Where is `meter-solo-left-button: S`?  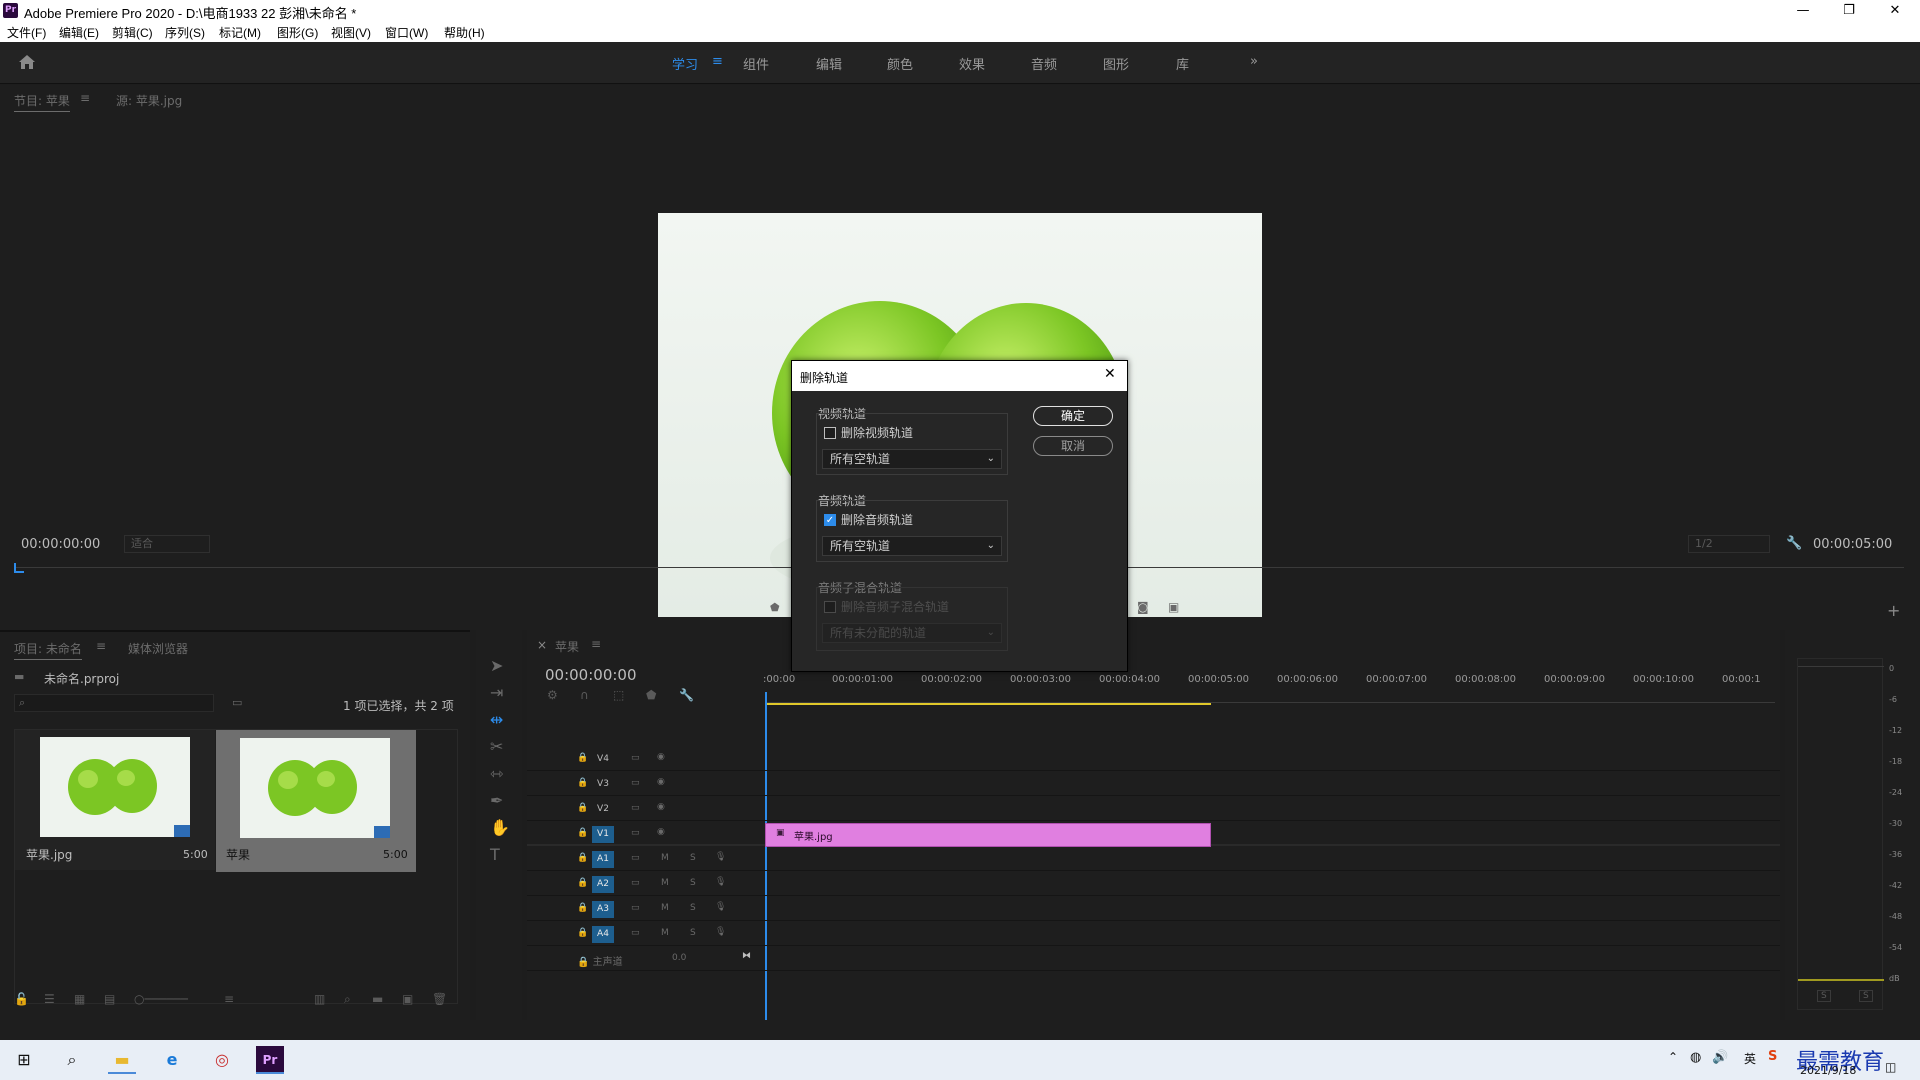
meter-solo-left-button: S is located at coordinates (1824, 996).